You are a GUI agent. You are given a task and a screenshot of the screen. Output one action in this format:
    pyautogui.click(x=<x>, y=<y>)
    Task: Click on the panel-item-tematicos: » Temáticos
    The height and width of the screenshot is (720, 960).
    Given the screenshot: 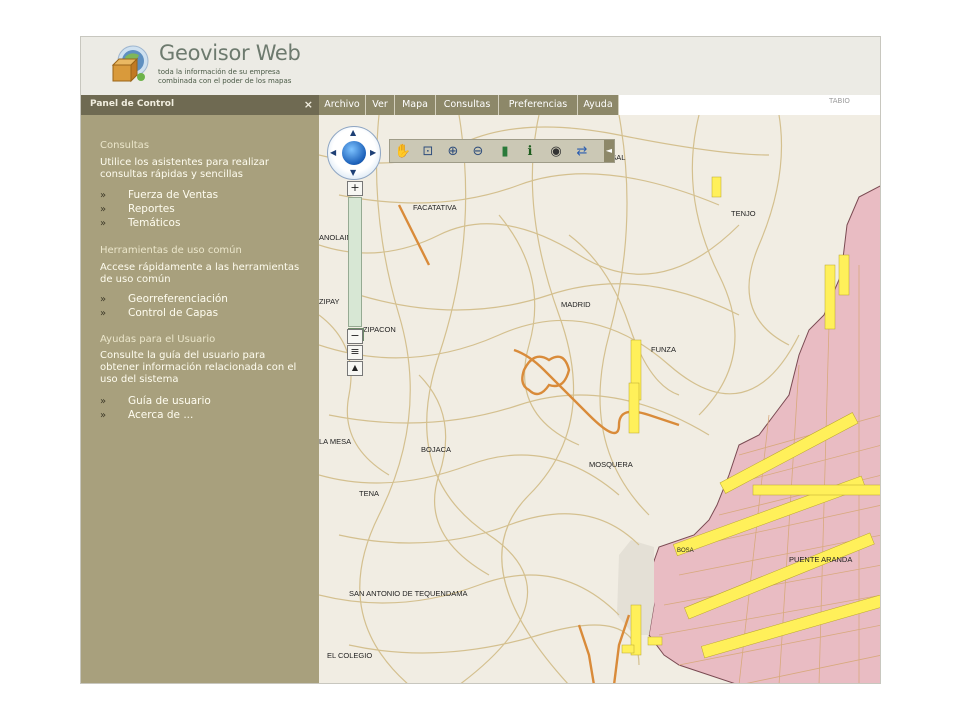 What is the action you would take?
    pyautogui.click(x=140, y=223)
    